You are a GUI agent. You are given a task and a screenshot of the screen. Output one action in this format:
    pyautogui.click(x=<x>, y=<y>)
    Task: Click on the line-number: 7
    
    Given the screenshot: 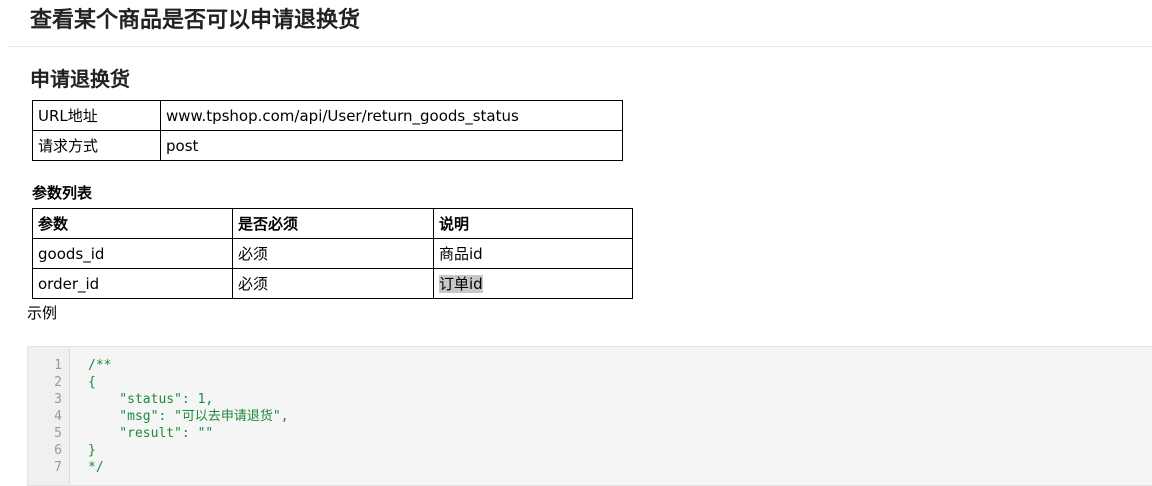 What is the action you would take?
    pyautogui.click(x=58, y=467)
    